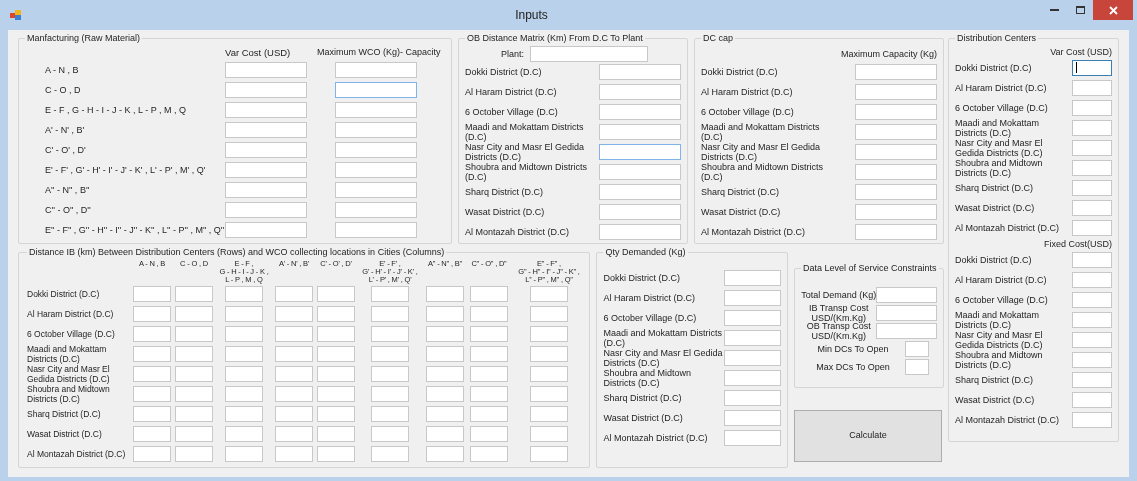 The height and width of the screenshot is (481, 1137). Describe the element at coordinates (868, 436) in the screenshot. I see `calculate-button: Calculate` at that location.